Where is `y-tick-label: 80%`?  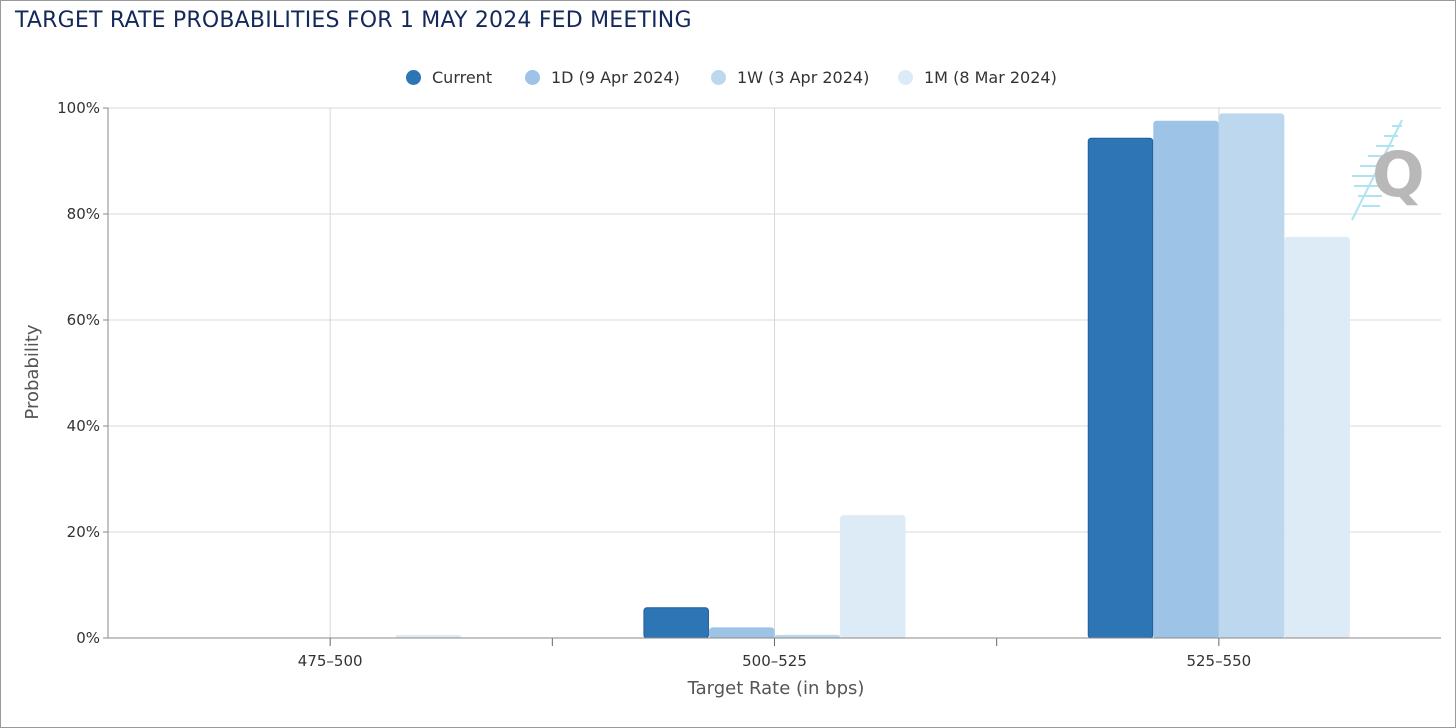 y-tick-label: 80% is located at coordinates (83, 214).